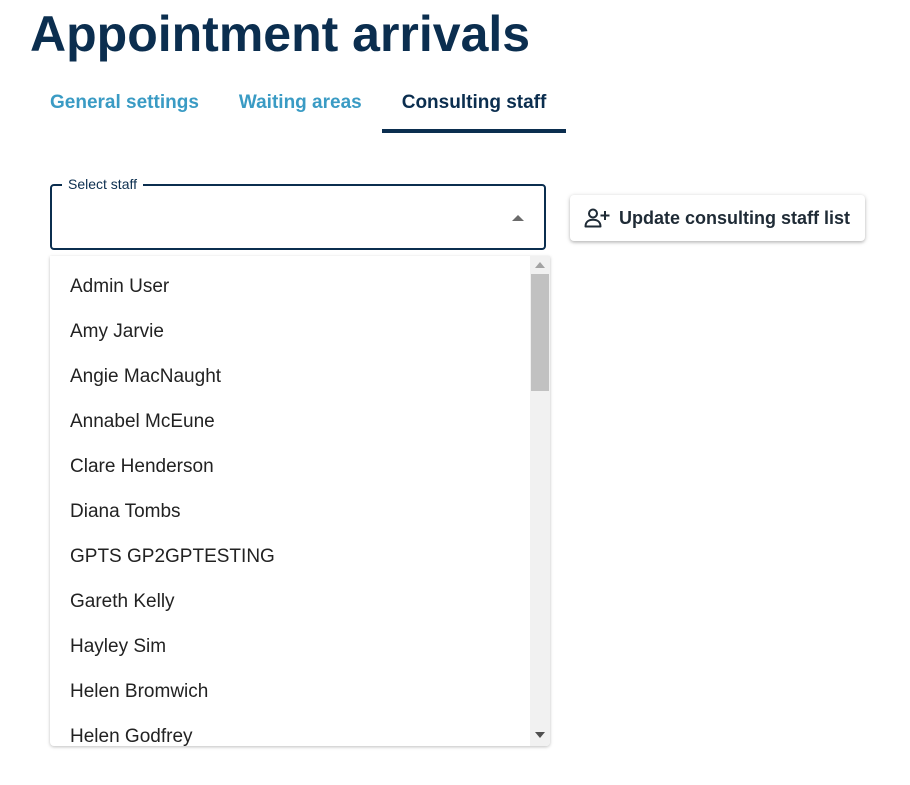 This screenshot has width=910, height=785. Describe the element at coordinates (290, 331) in the screenshot. I see `staff-option: Amy Jarvie` at that location.